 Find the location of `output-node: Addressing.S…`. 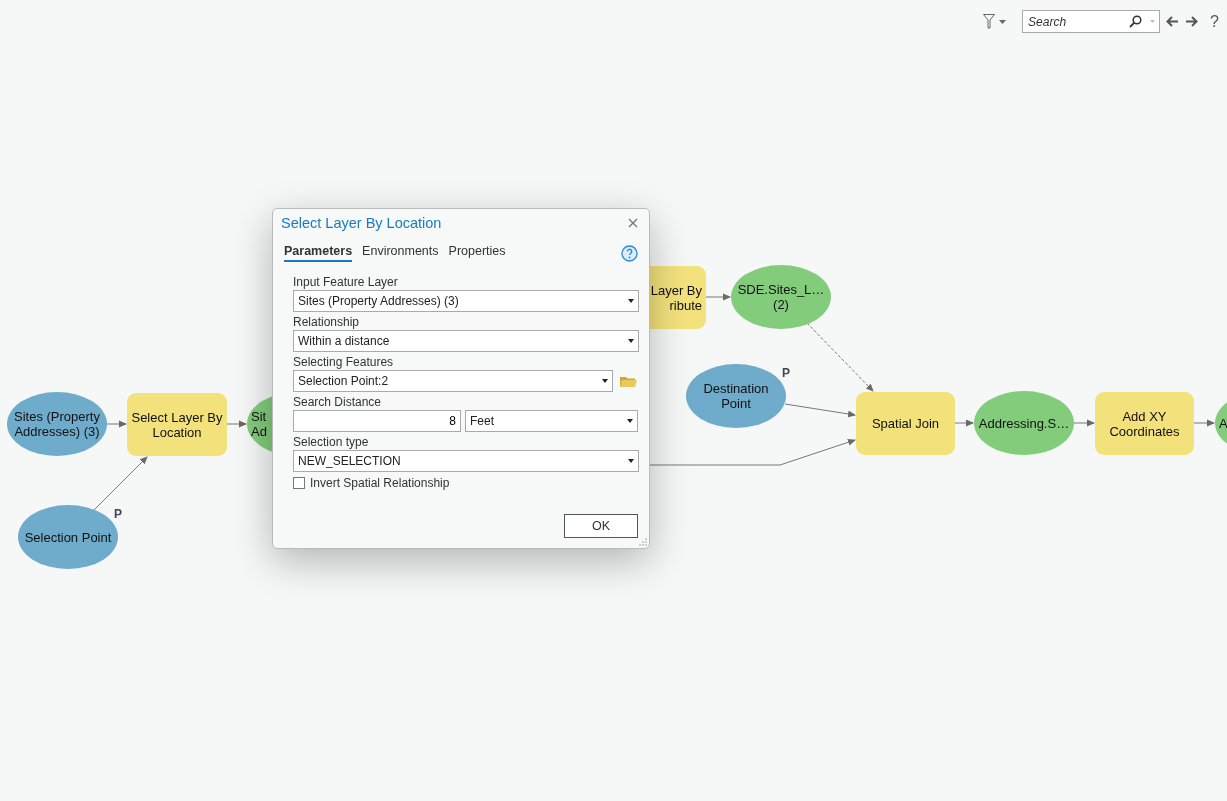

output-node: Addressing.S… is located at coordinates (1024, 423).